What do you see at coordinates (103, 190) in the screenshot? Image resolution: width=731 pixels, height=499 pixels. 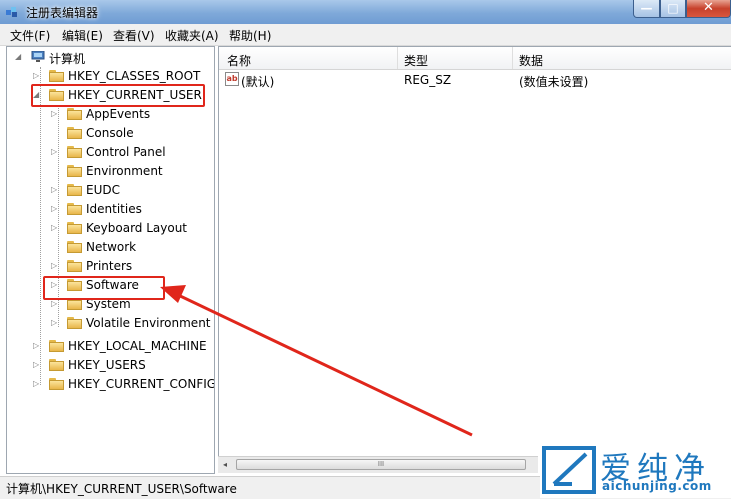 I see `tree-label: EUDC` at bounding box center [103, 190].